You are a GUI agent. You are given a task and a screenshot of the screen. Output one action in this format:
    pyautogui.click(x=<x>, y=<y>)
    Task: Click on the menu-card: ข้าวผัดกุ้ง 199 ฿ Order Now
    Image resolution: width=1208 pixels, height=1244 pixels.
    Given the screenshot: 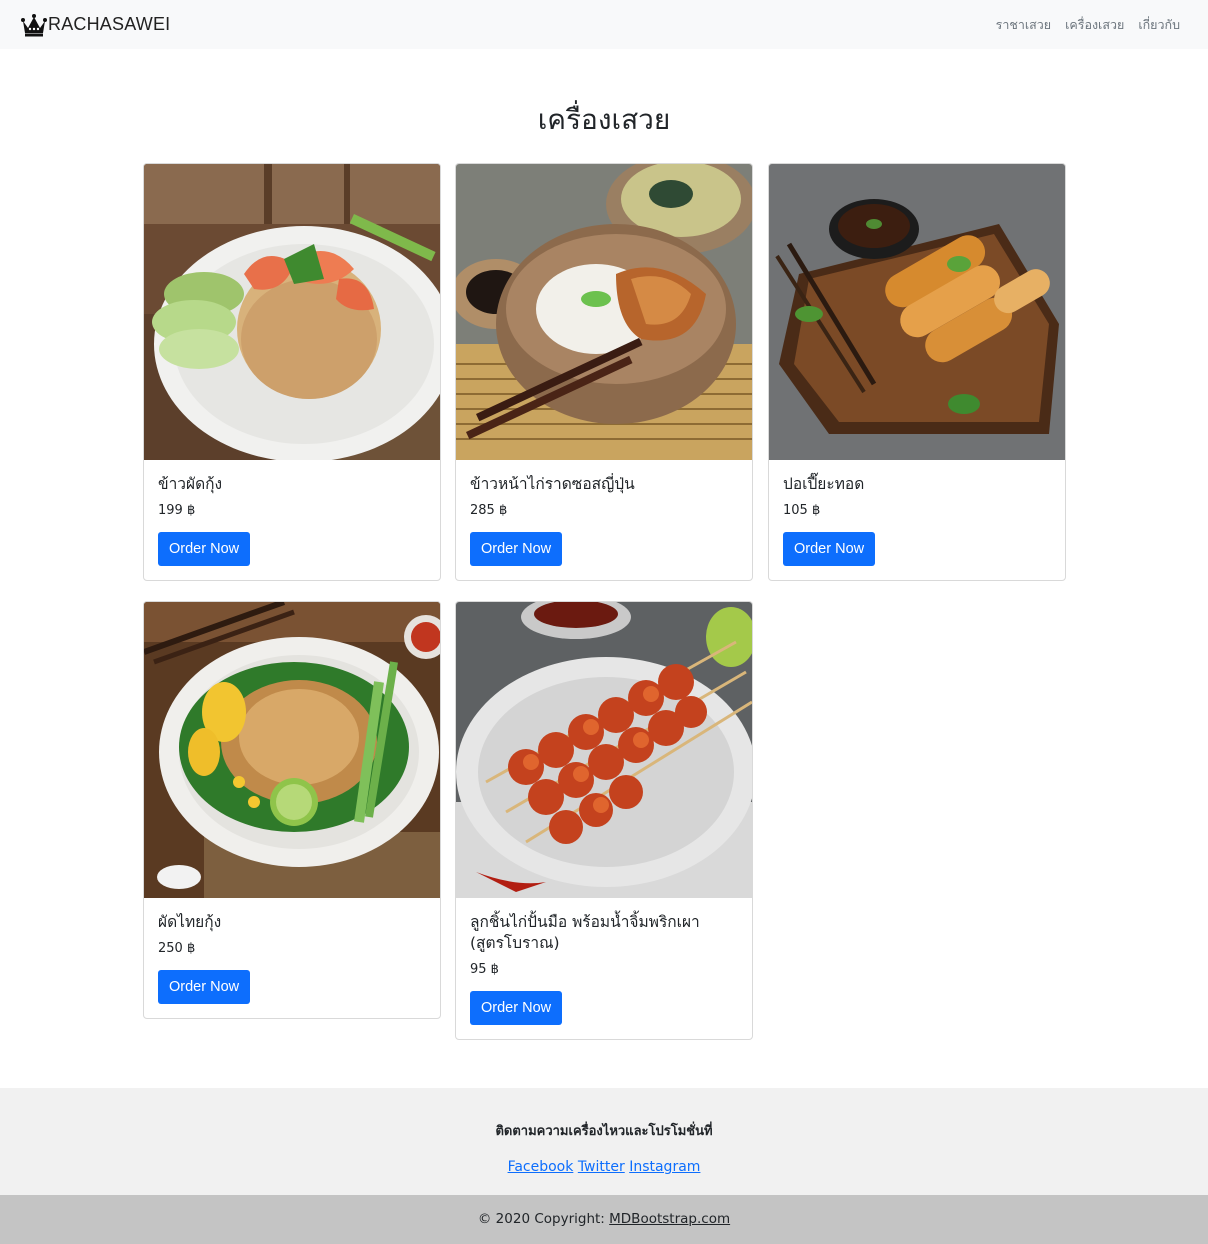 What is the action you would take?
    pyautogui.click(x=292, y=372)
    